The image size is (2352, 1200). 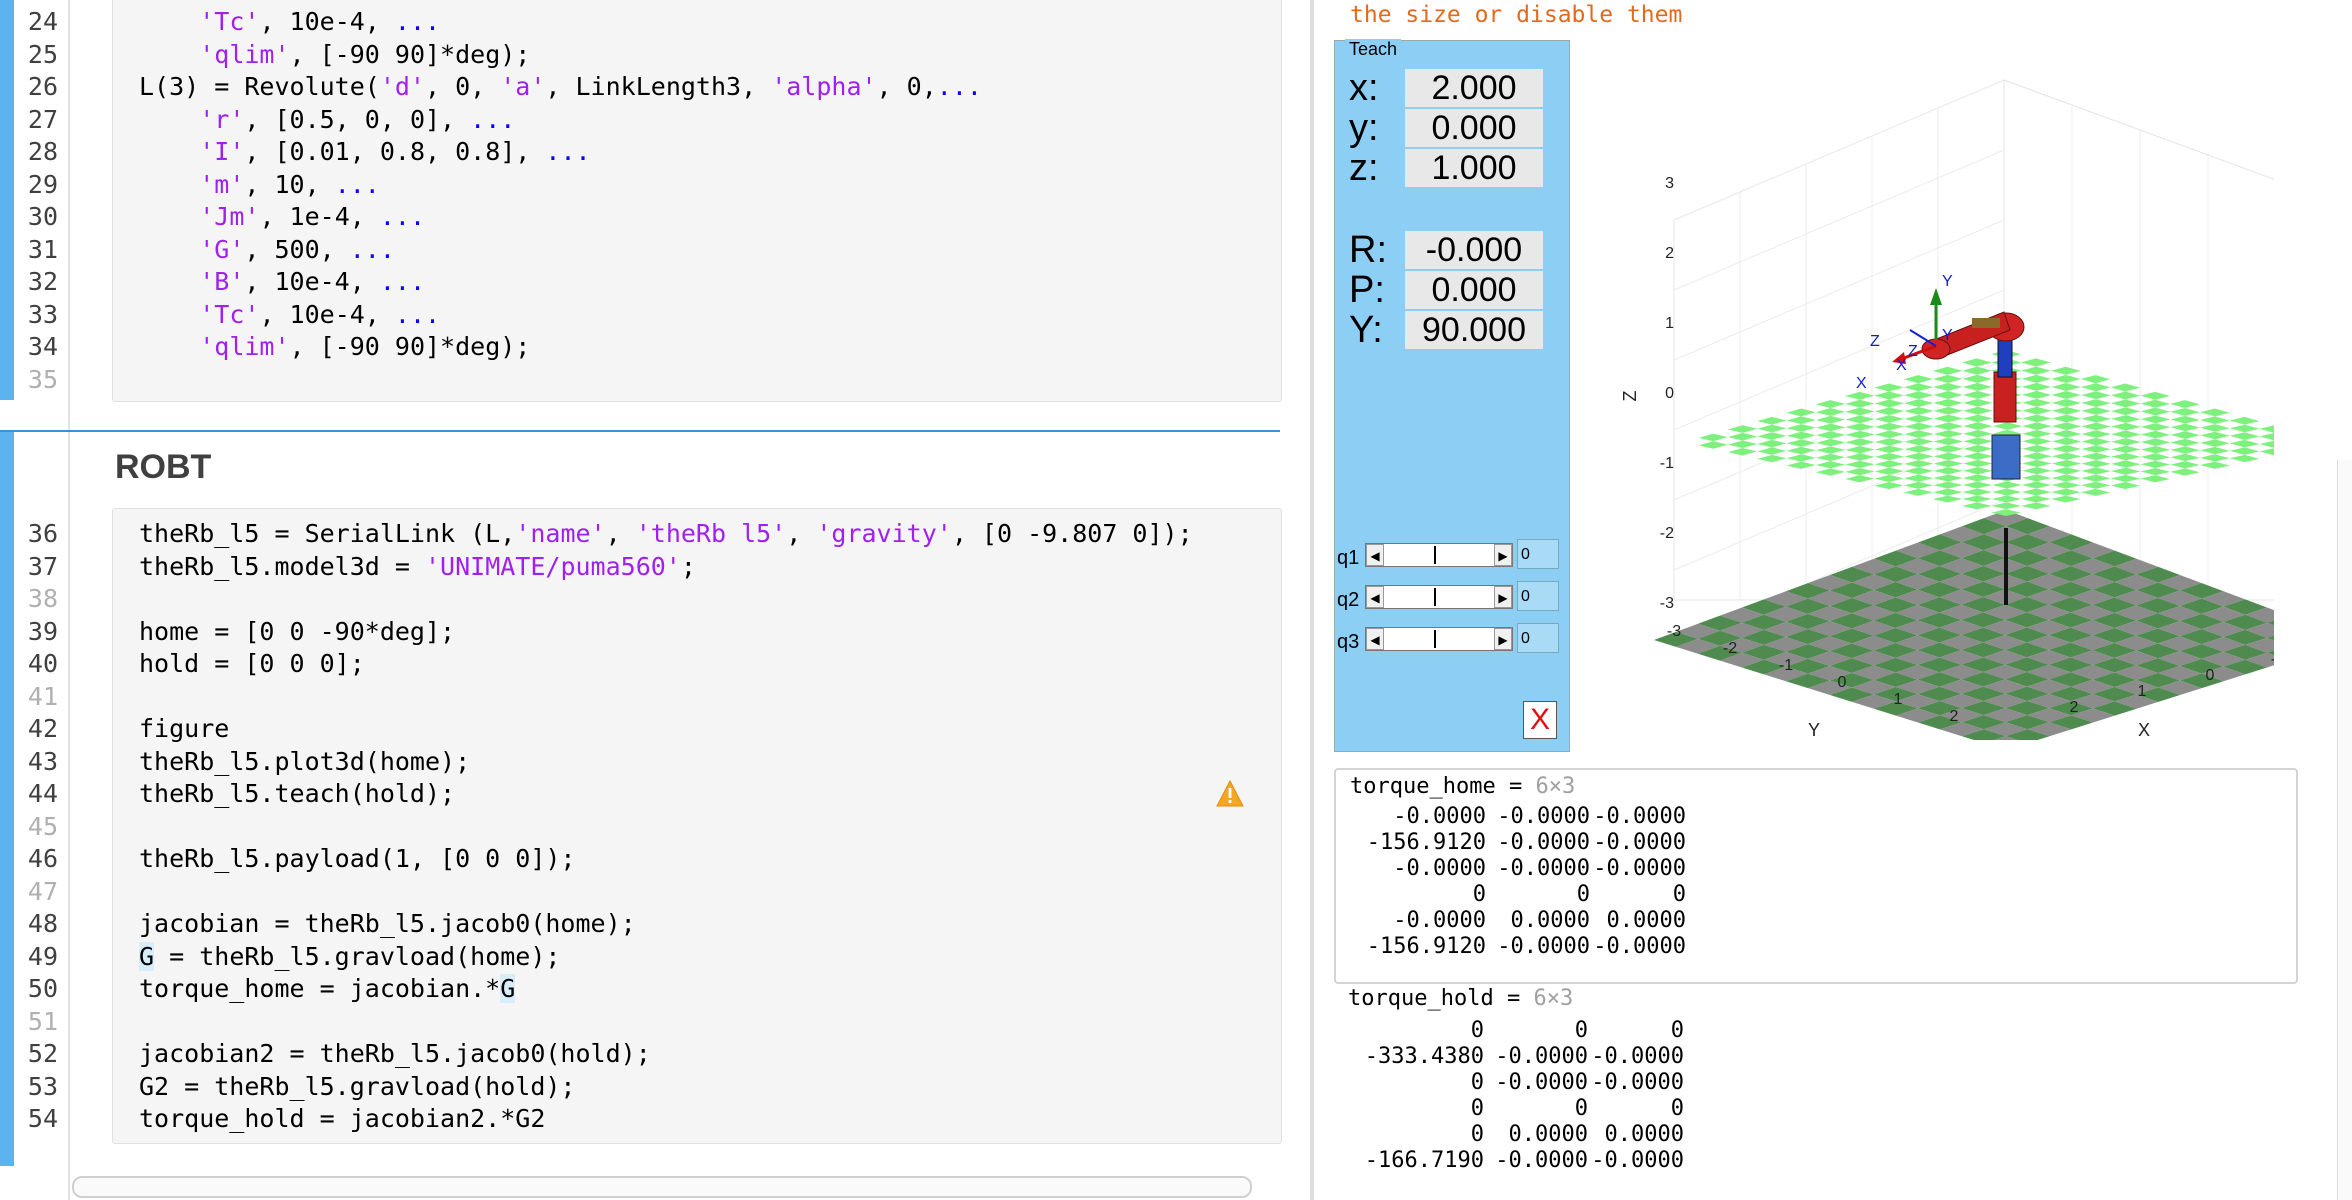 What do you see at coordinates (327, 988) in the screenshot?
I see `code-line: torque_home = jacobian.*G` at bounding box center [327, 988].